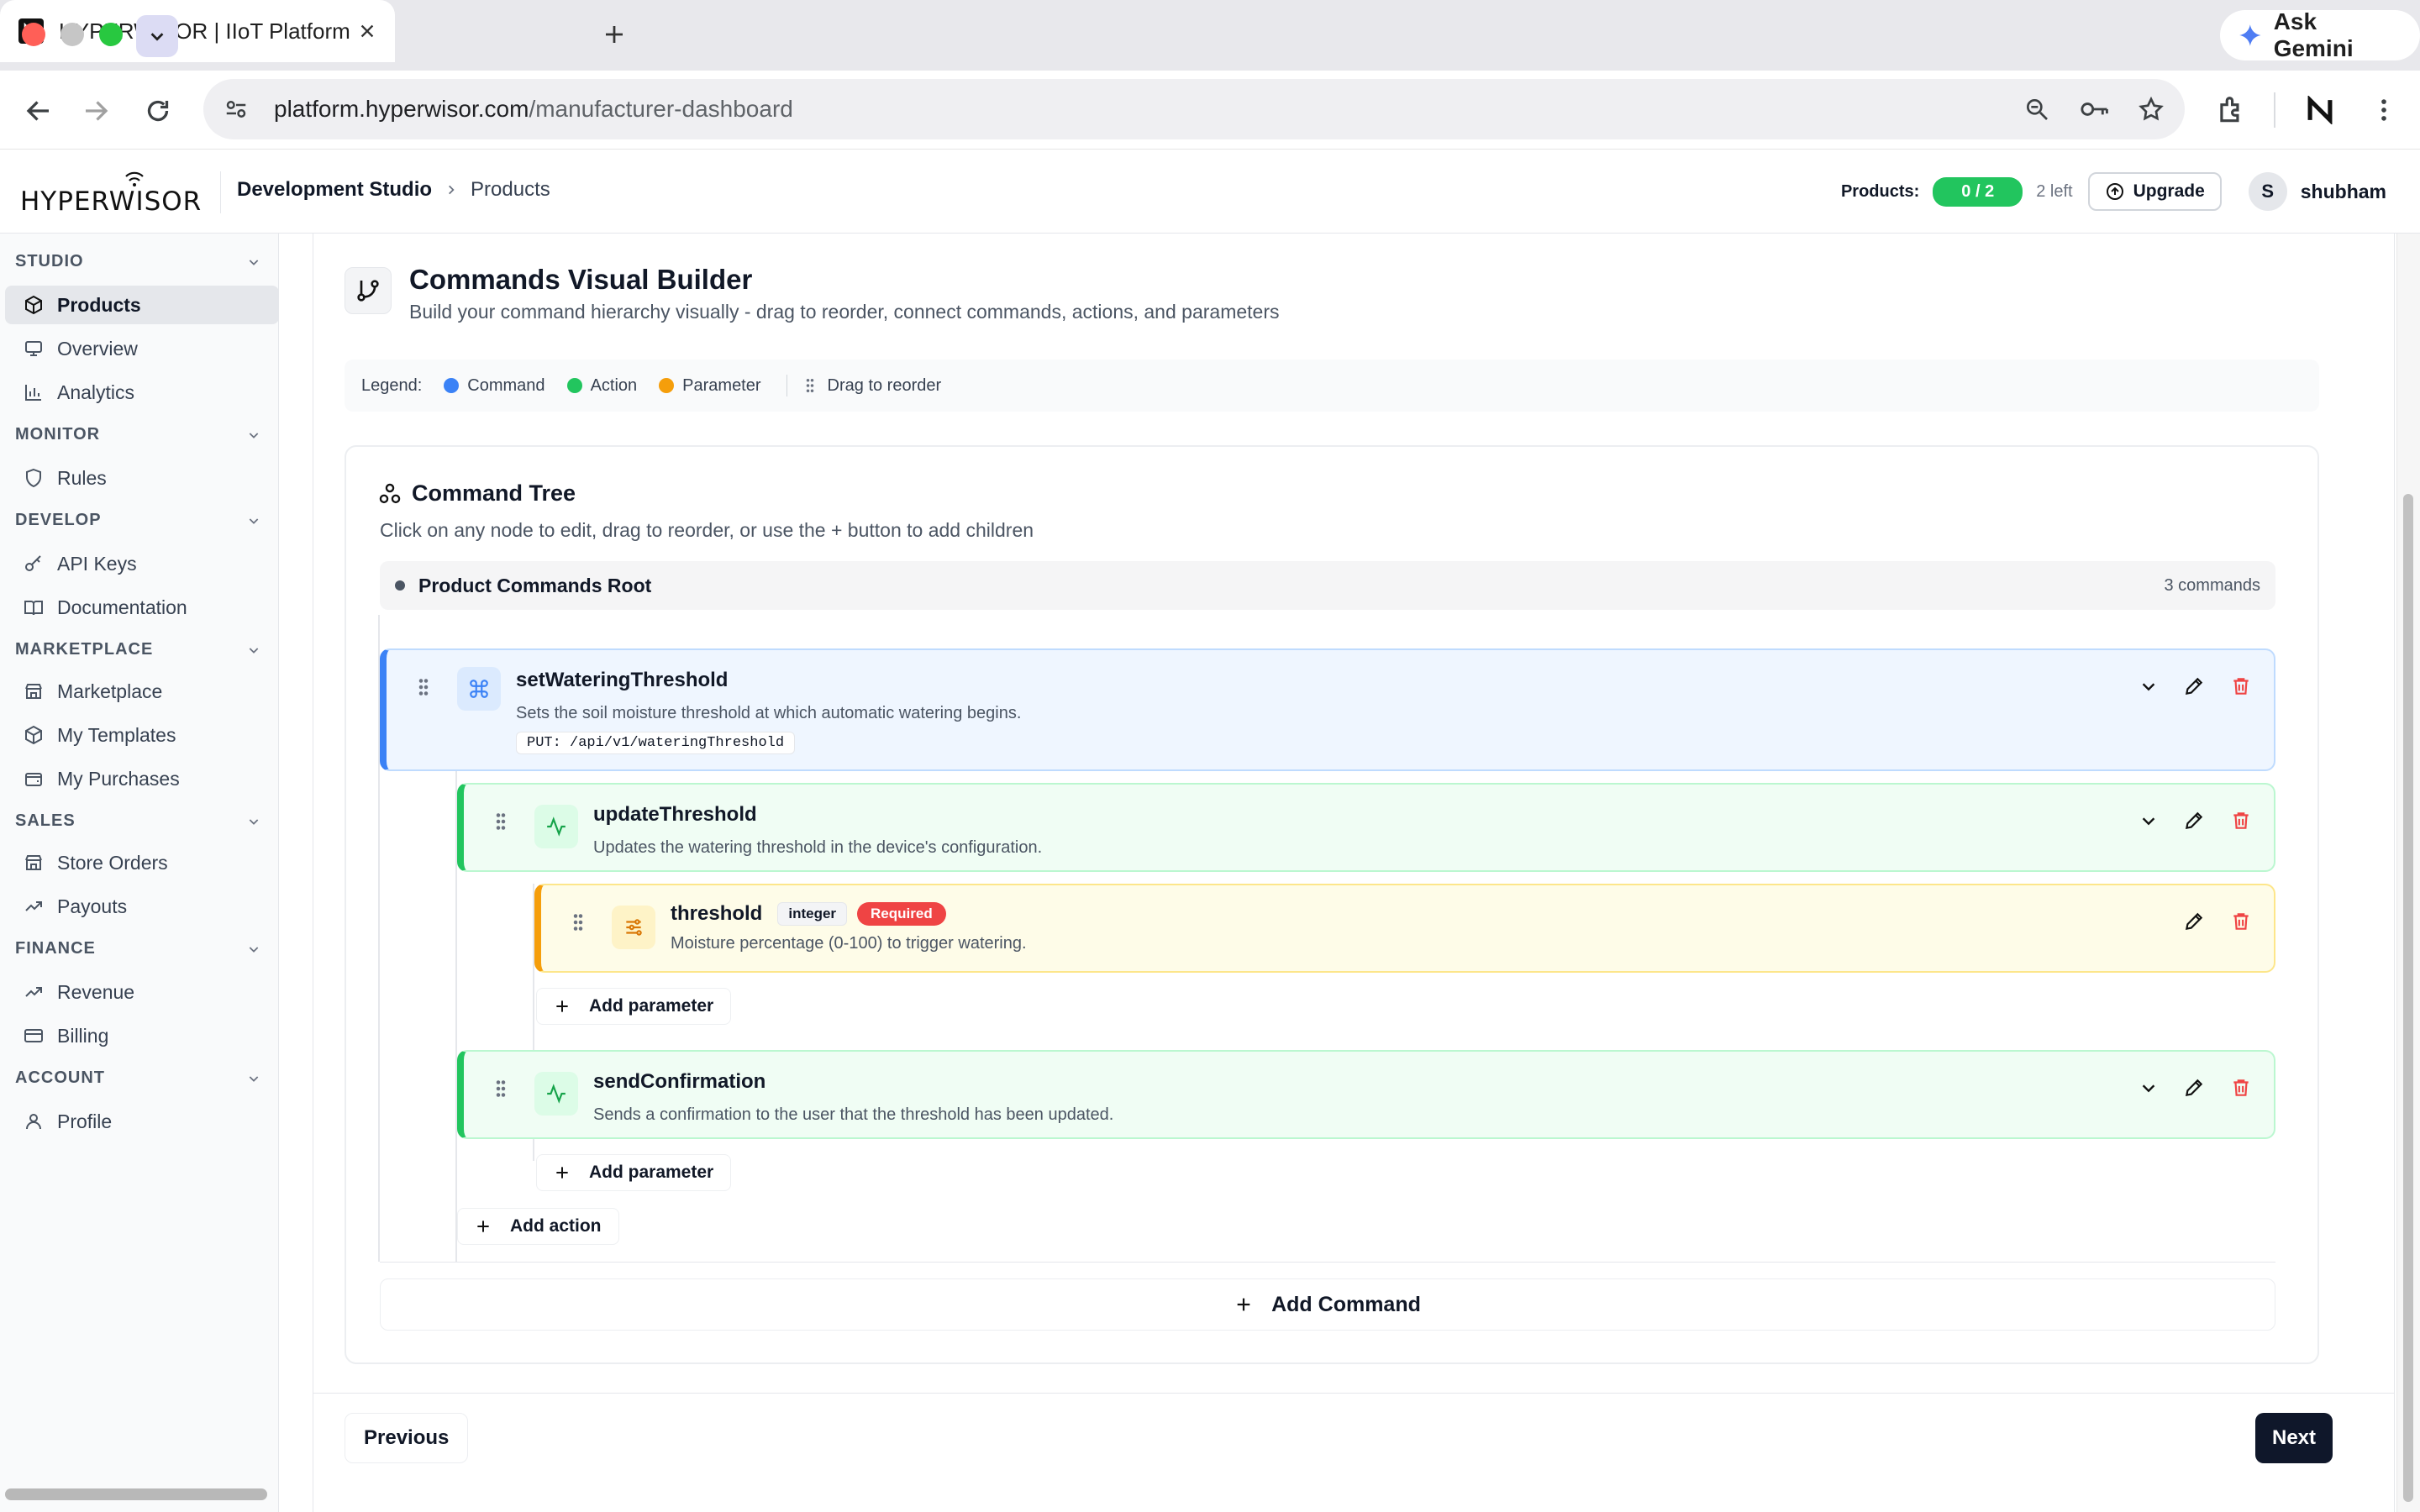 This screenshot has width=2420, height=1512. Describe the element at coordinates (2268, 191) in the screenshot. I see `avatar: S` at that location.